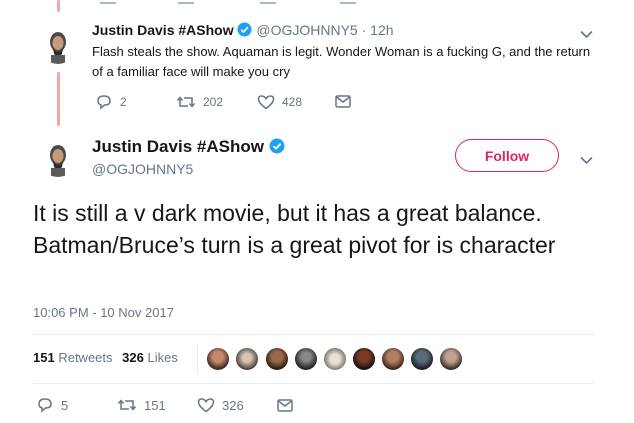  I want to click on retweet-count: 202, so click(213, 102).